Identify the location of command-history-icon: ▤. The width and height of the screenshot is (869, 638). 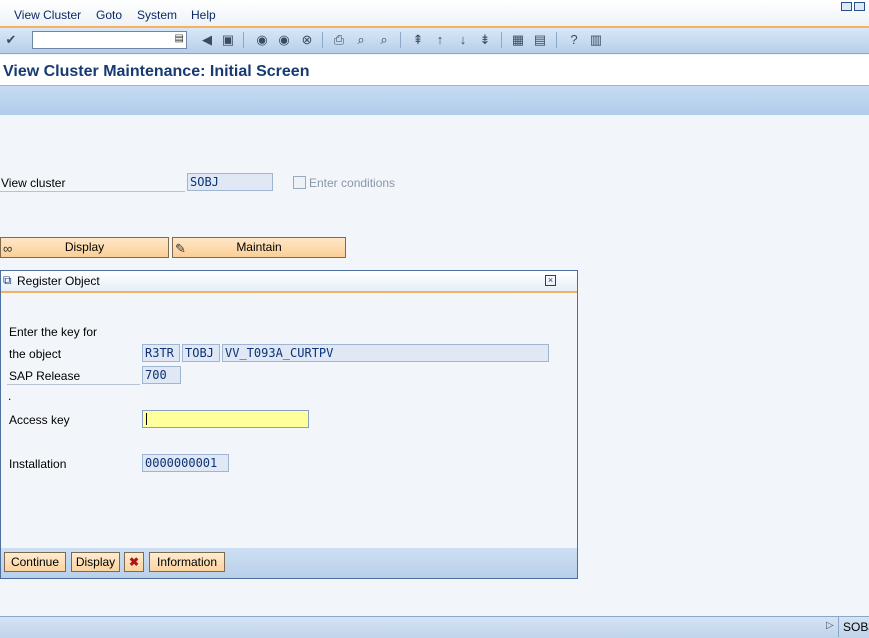
(179, 38).